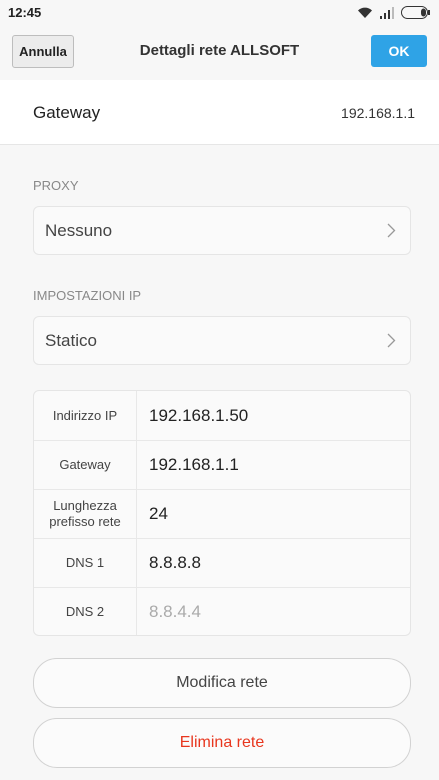 The image size is (439, 780). Describe the element at coordinates (87, 295) in the screenshot. I see `ip-settings-section-label: IMPOSTAZIONI IP` at that location.